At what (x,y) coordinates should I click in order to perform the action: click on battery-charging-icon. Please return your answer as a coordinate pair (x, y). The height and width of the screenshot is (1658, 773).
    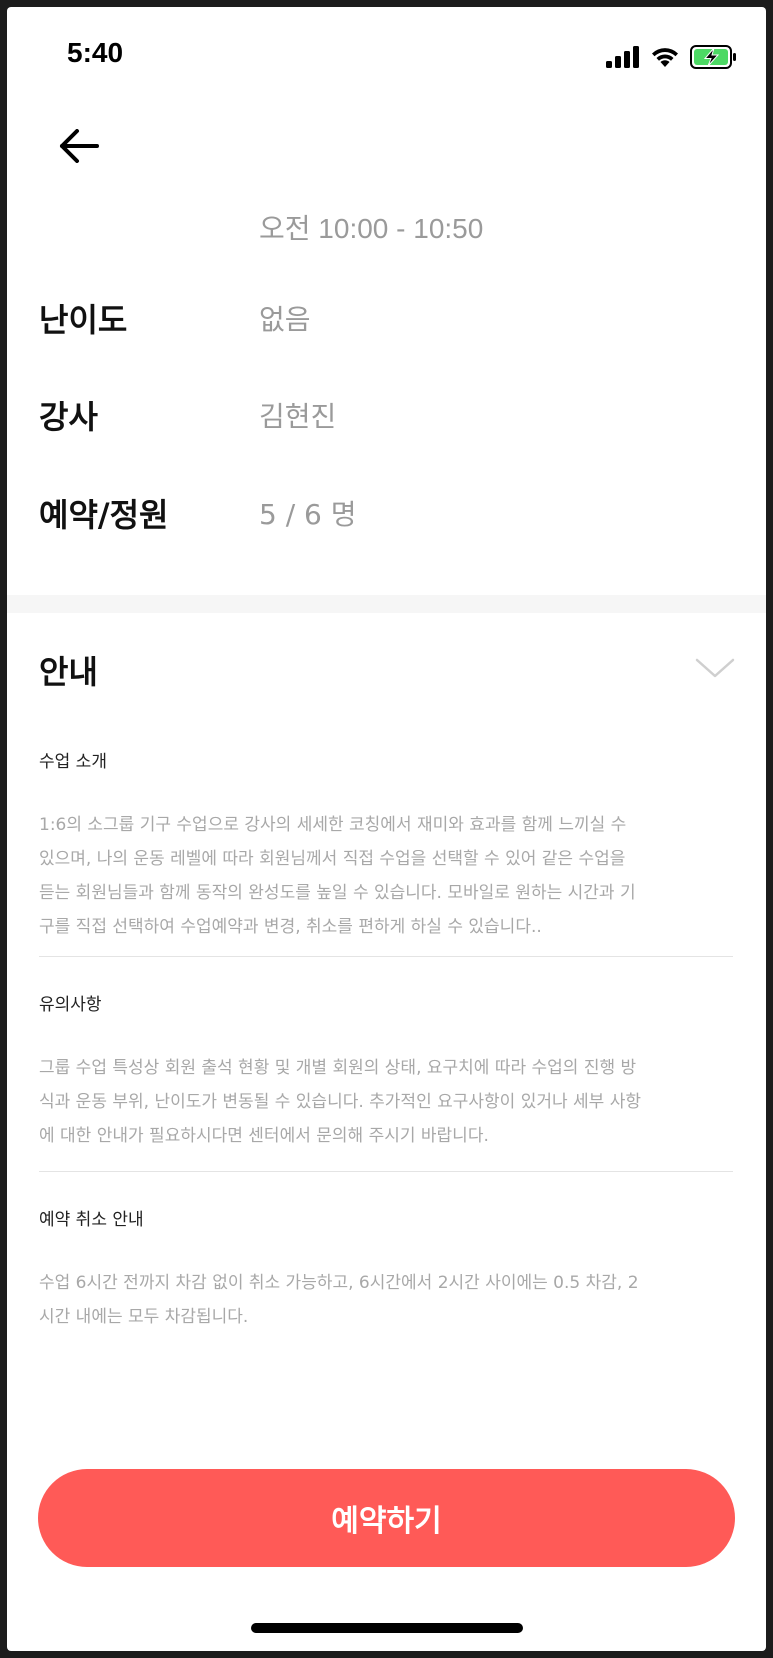
    Looking at the image, I should click on (714, 59).